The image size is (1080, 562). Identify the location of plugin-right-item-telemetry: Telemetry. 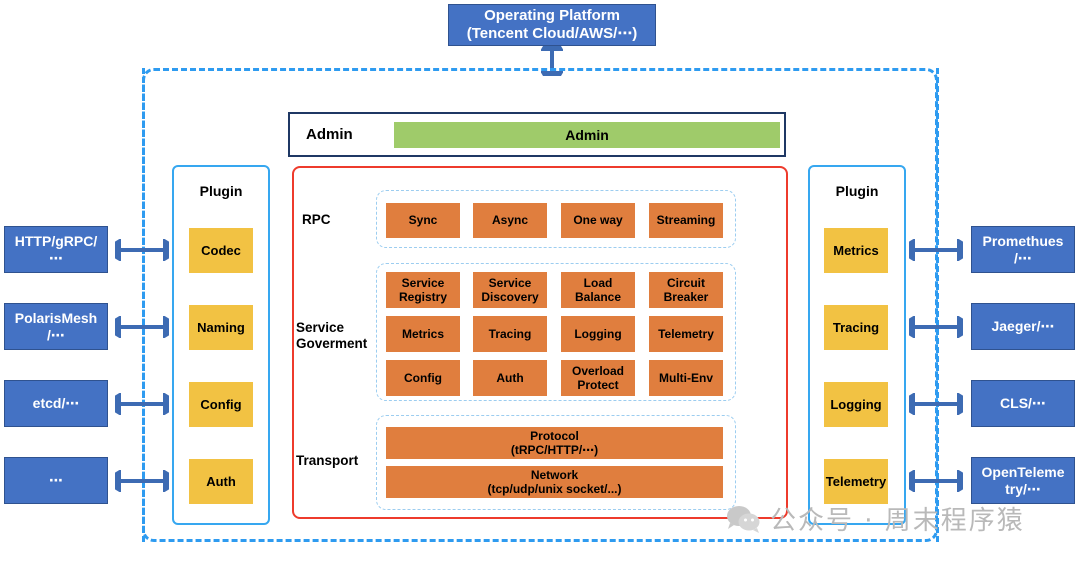
(856, 481).